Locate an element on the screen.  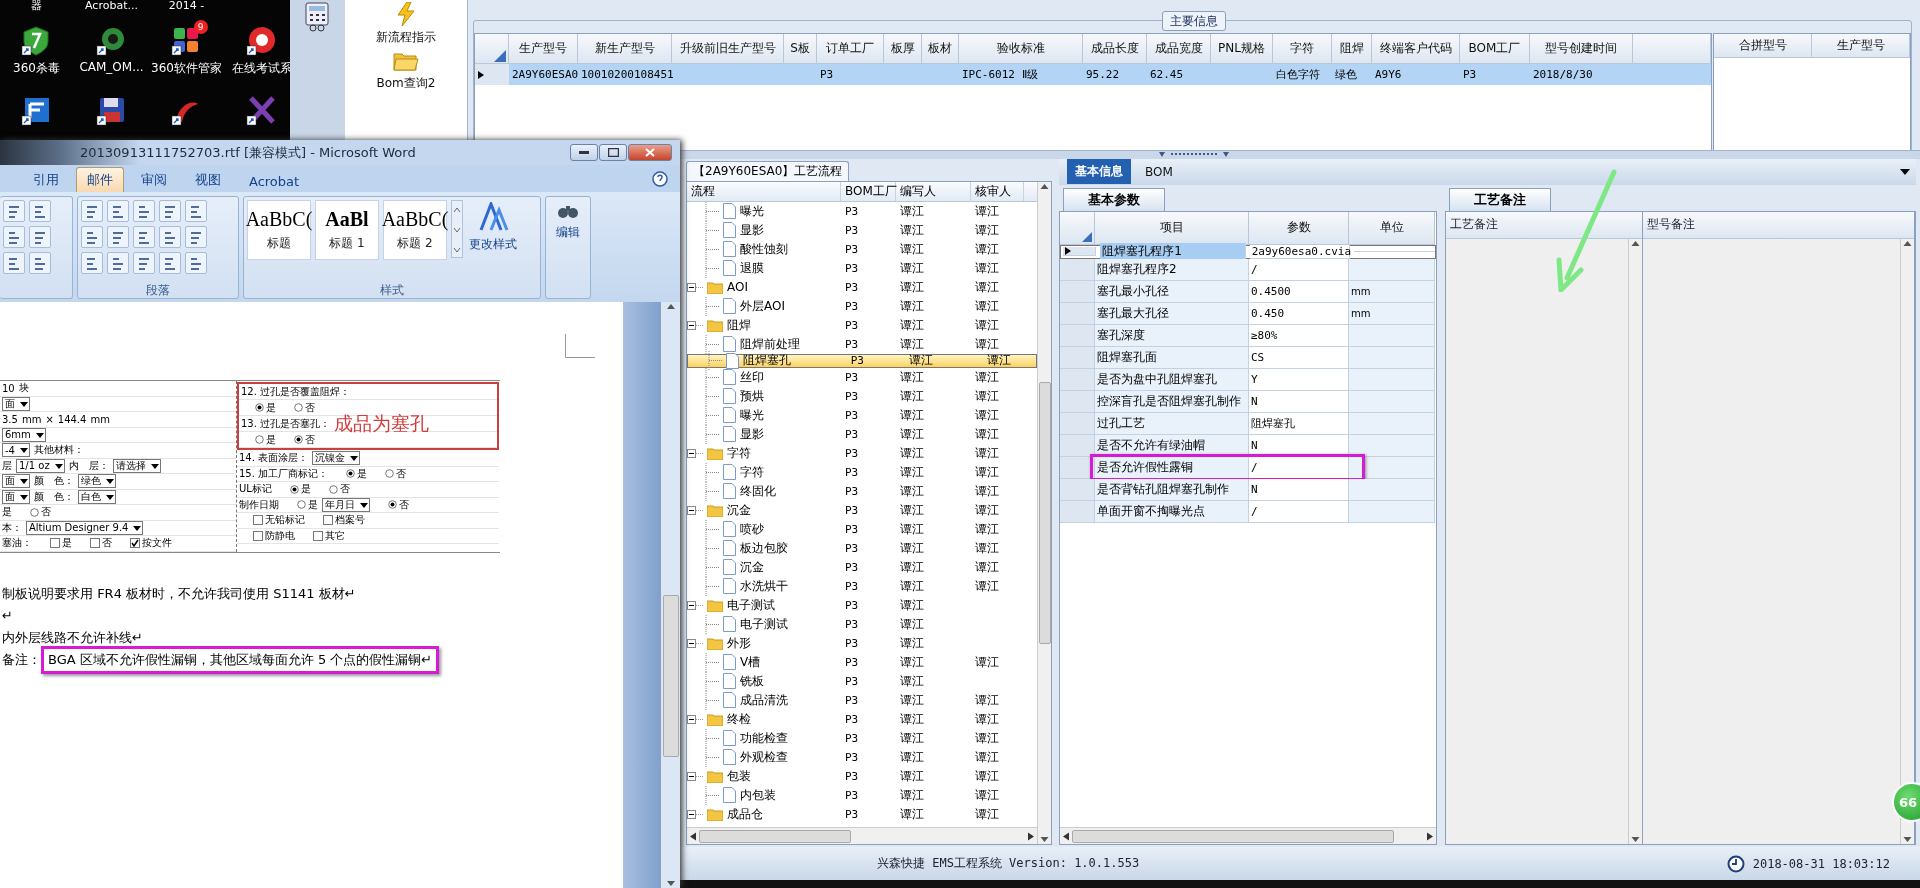
column-header: 项目 is located at coordinates (1172, 228).